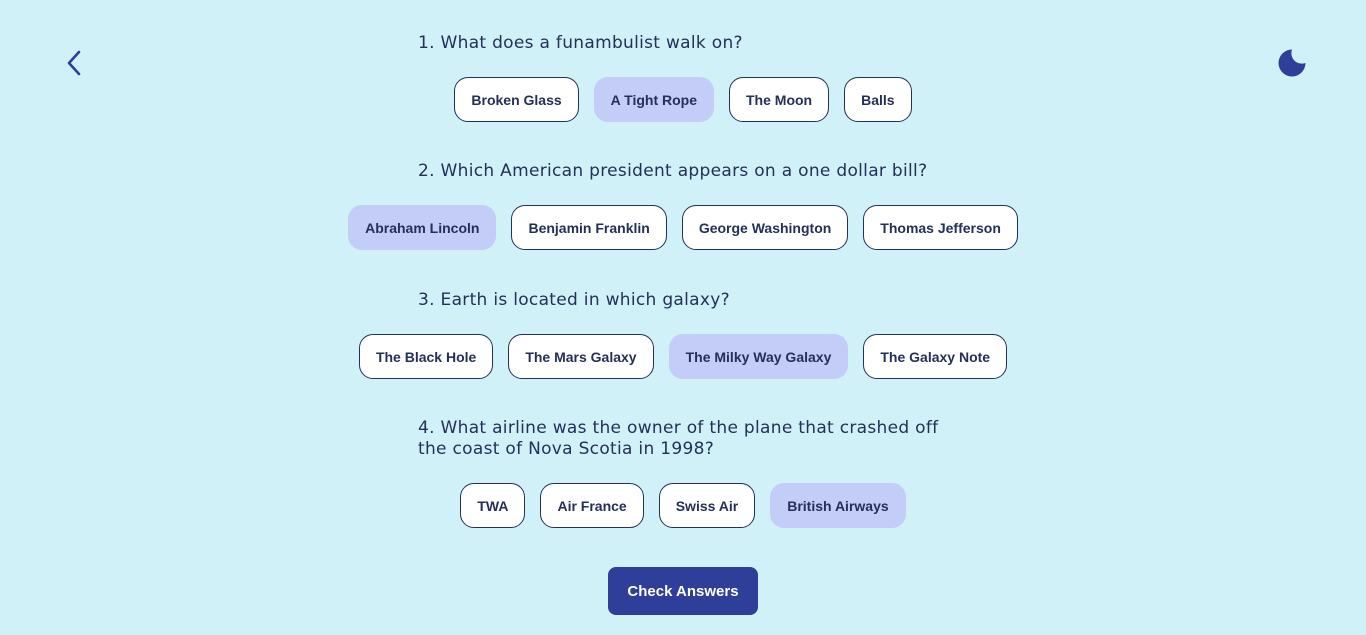  What do you see at coordinates (422, 227) in the screenshot?
I see `answer-option-selected: Abraham Lincoln` at bounding box center [422, 227].